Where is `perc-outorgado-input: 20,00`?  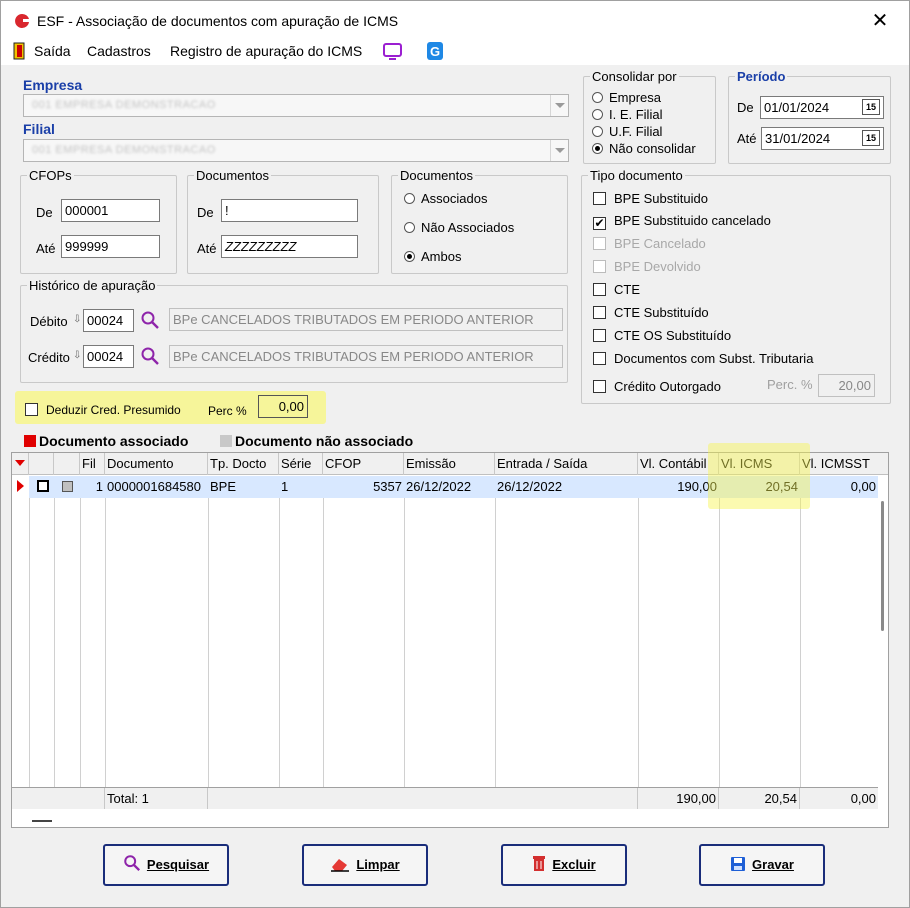 perc-outorgado-input: 20,00 is located at coordinates (846, 385).